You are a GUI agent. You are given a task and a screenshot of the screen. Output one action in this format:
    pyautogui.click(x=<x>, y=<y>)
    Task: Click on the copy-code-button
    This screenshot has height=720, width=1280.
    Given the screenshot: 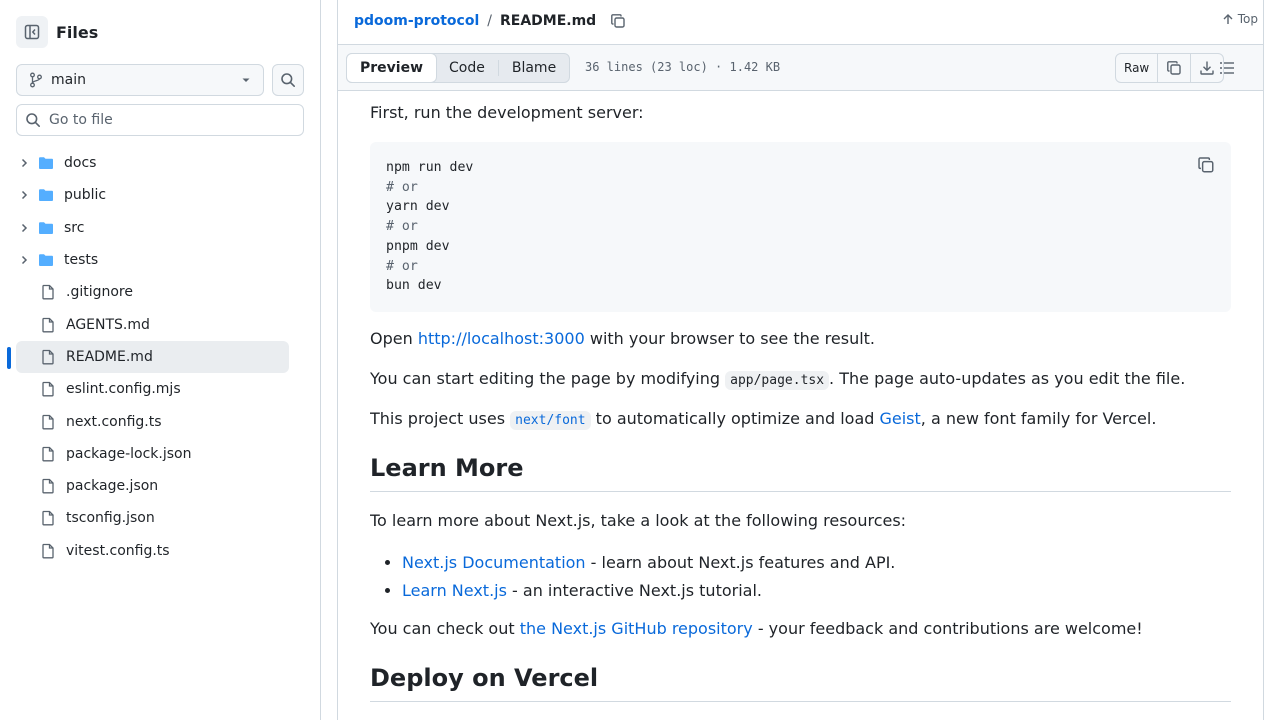 What is the action you would take?
    pyautogui.click(x=1206, y=168)
    